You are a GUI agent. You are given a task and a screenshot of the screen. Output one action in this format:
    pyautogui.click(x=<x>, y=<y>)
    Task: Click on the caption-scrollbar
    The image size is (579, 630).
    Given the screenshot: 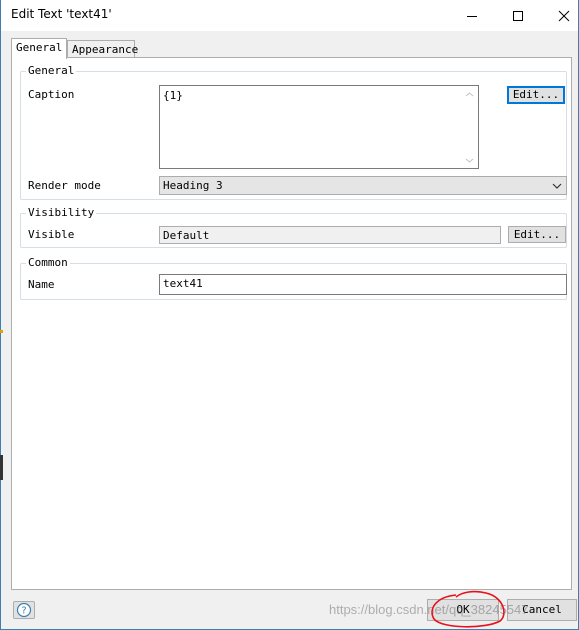 What is the action you would take?
    pyautogui.click(x=469, y=127)
    